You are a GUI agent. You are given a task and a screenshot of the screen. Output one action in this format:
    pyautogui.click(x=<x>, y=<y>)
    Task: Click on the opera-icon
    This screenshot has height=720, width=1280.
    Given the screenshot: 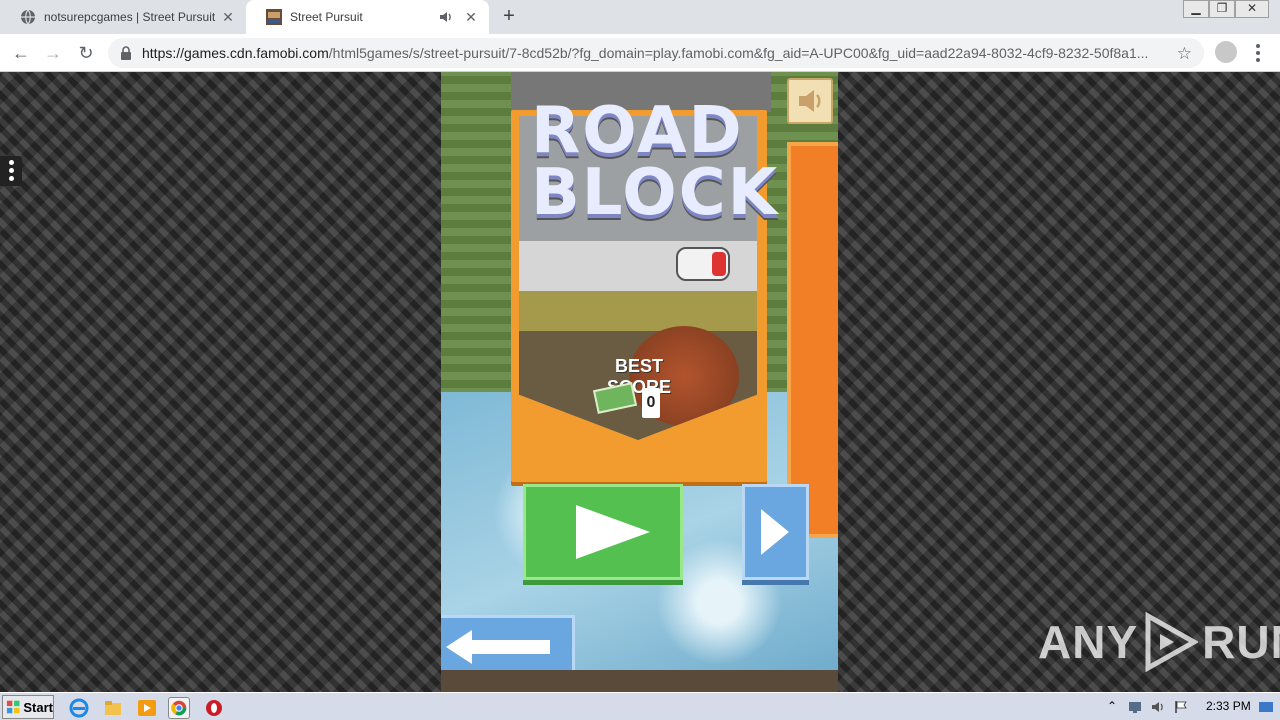 What is the action you would take?
    pyautogui.click(x=214, y=708)
    